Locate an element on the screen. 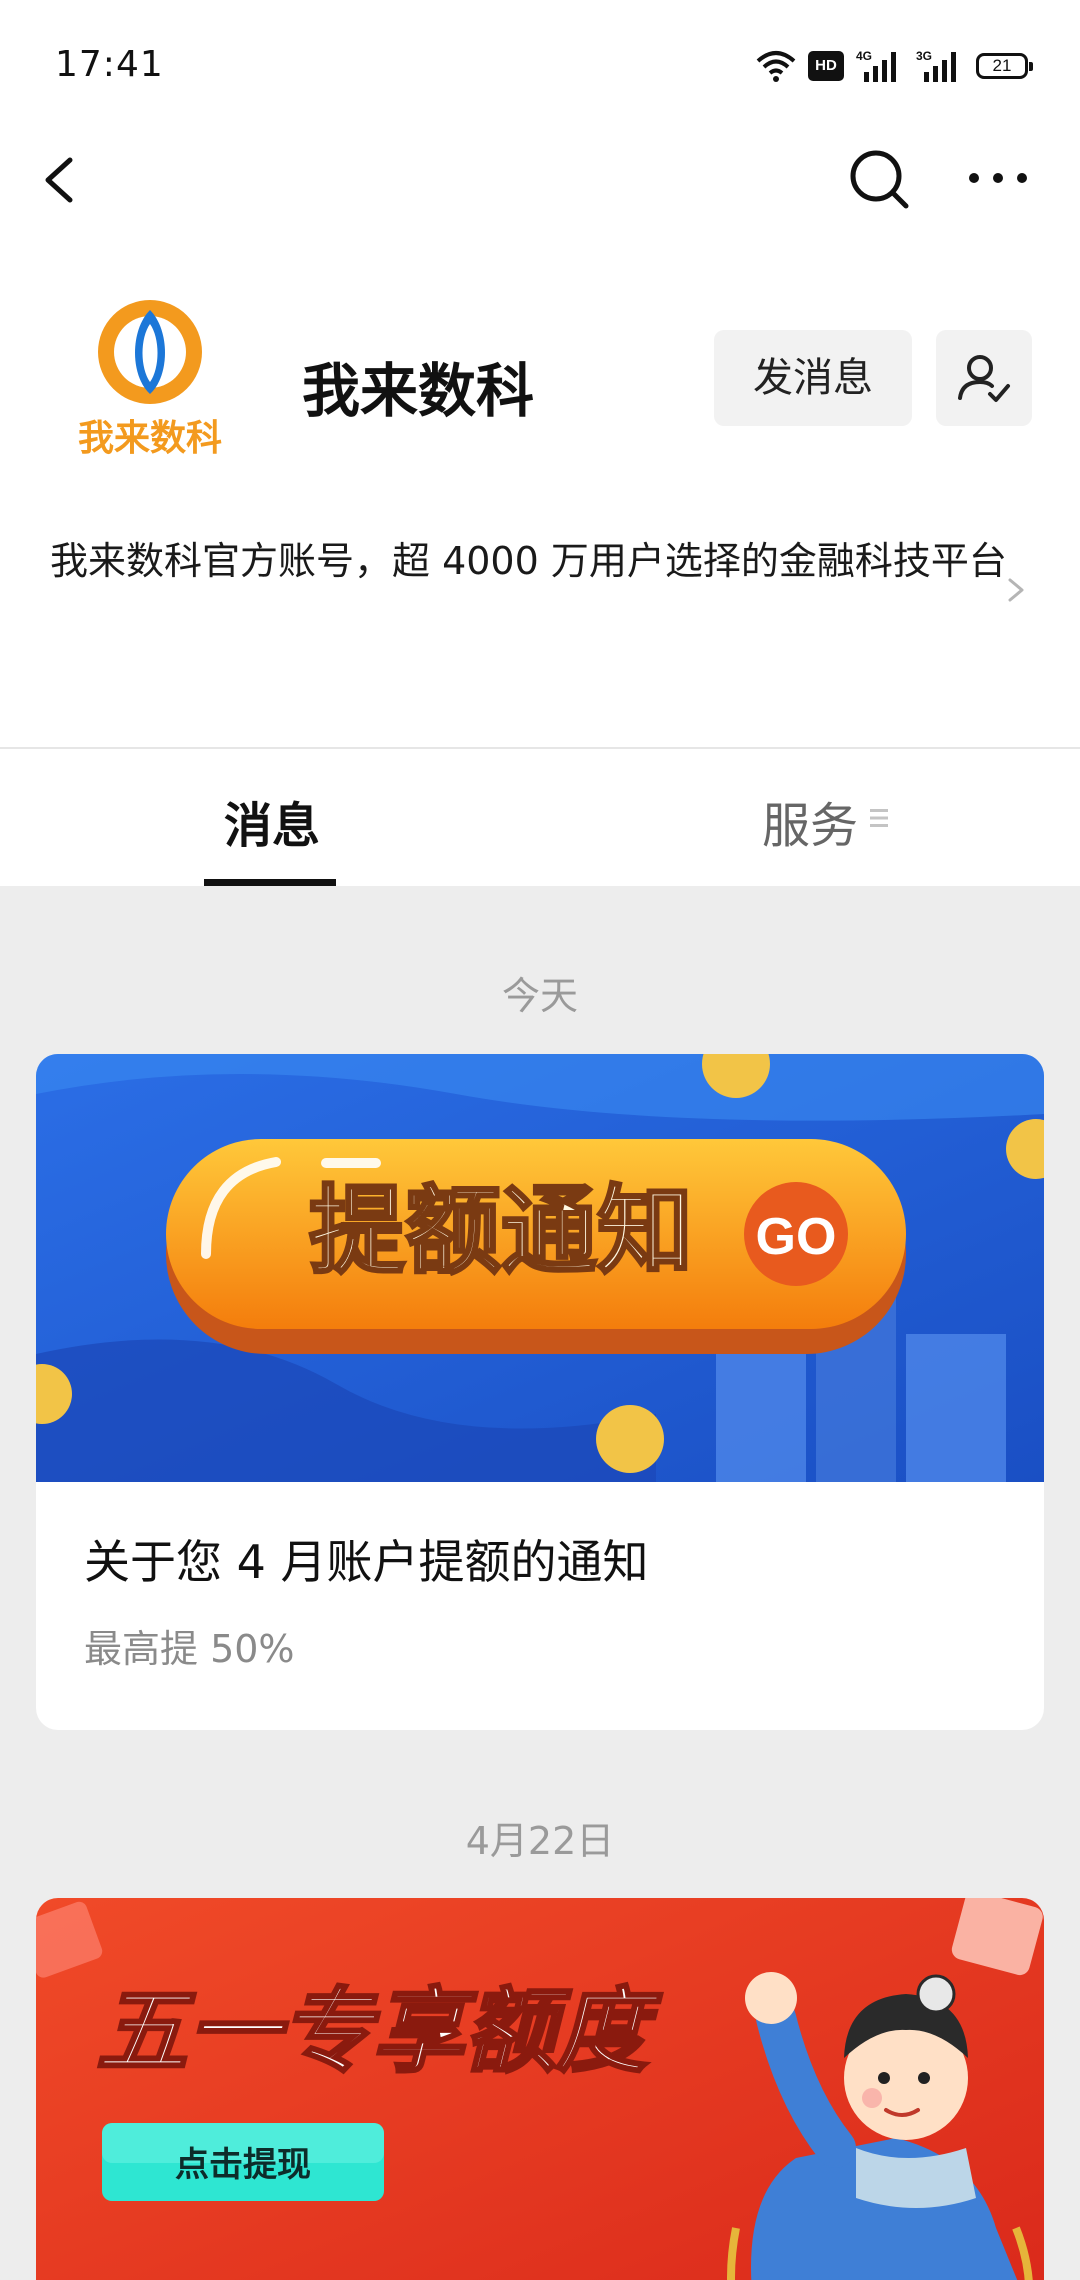  chevron-right-icon is located at coordinates (1016, 590).